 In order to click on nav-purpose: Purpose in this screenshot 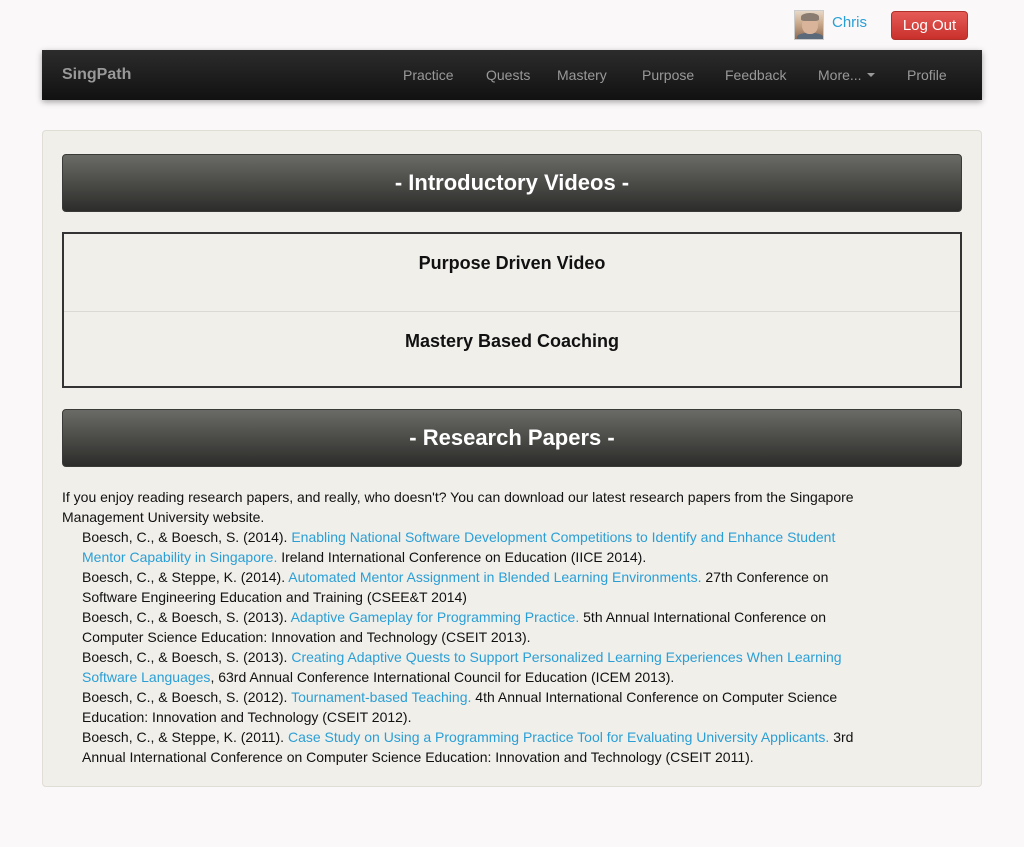, I will do `click(668, 75)`.